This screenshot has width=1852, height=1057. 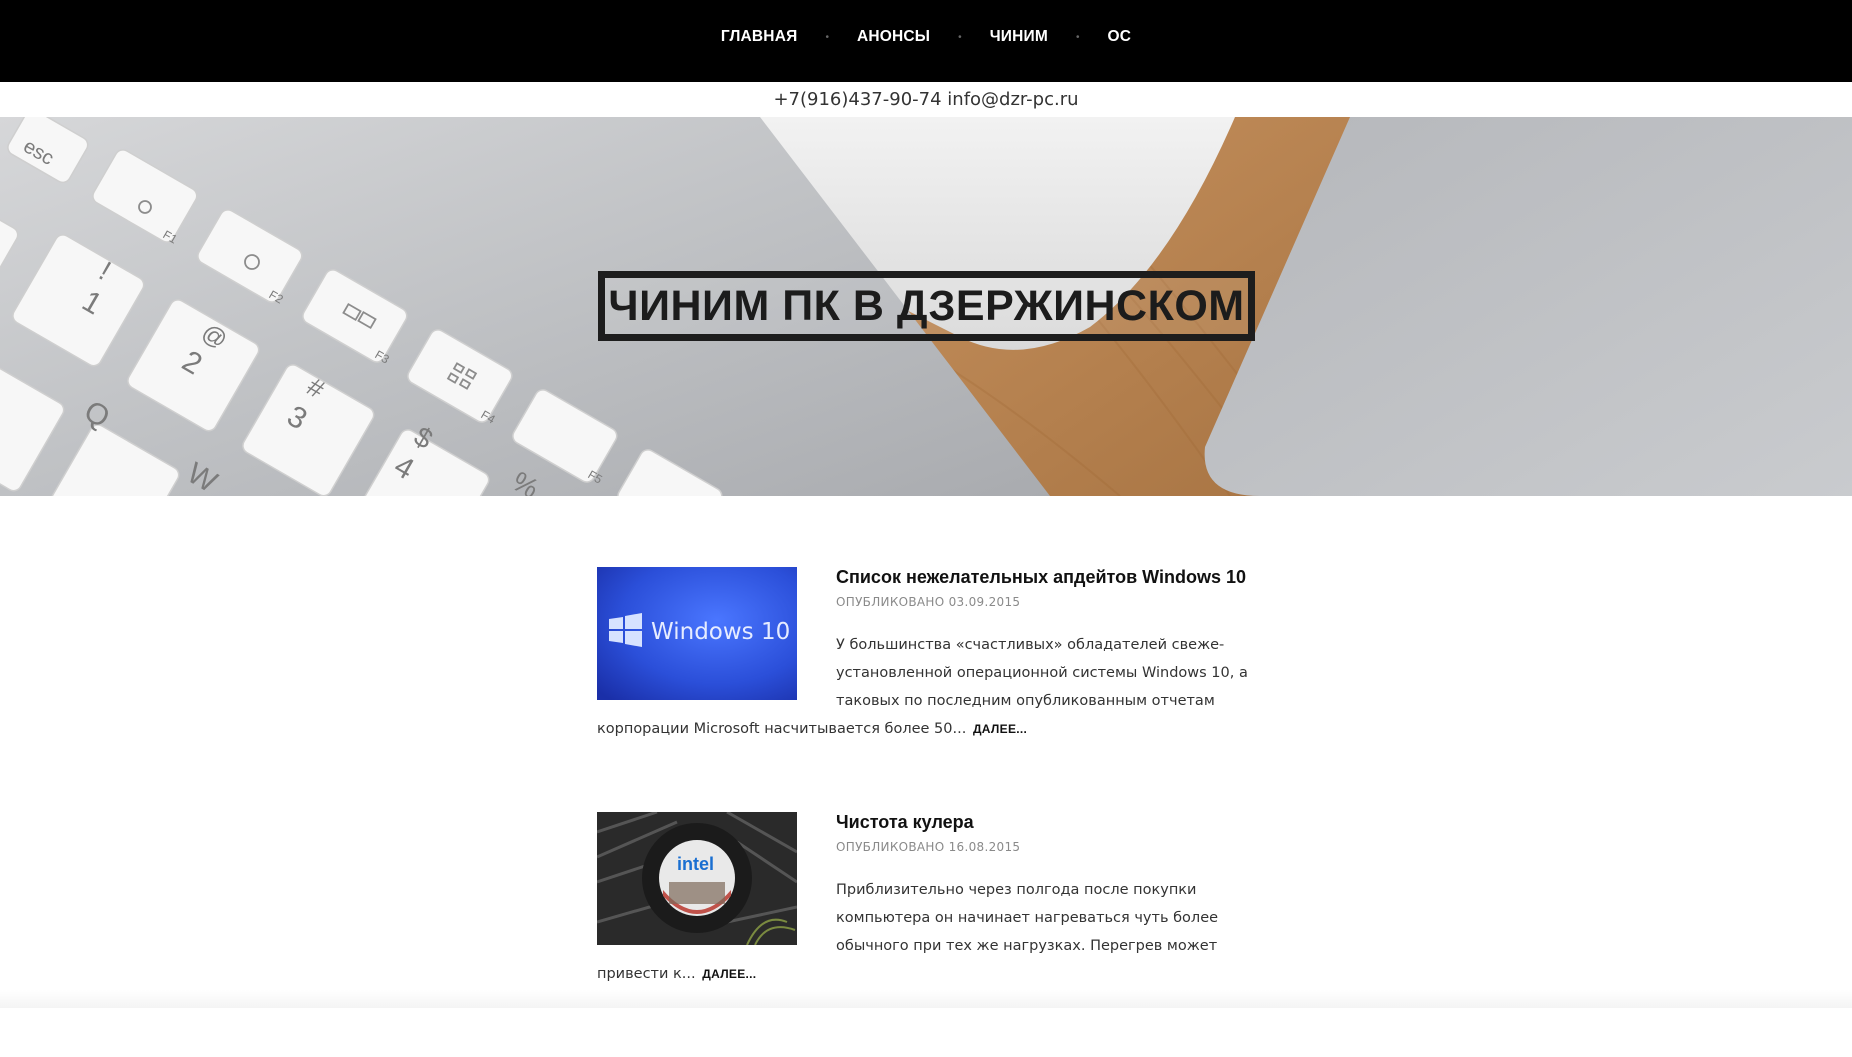 I want to click on nav-item-home: ГЛАВНАЯ, so click(x=759, y=37).